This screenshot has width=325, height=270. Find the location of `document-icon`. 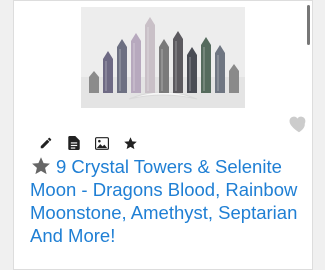

document-icon is located at coordinates (74, 143).